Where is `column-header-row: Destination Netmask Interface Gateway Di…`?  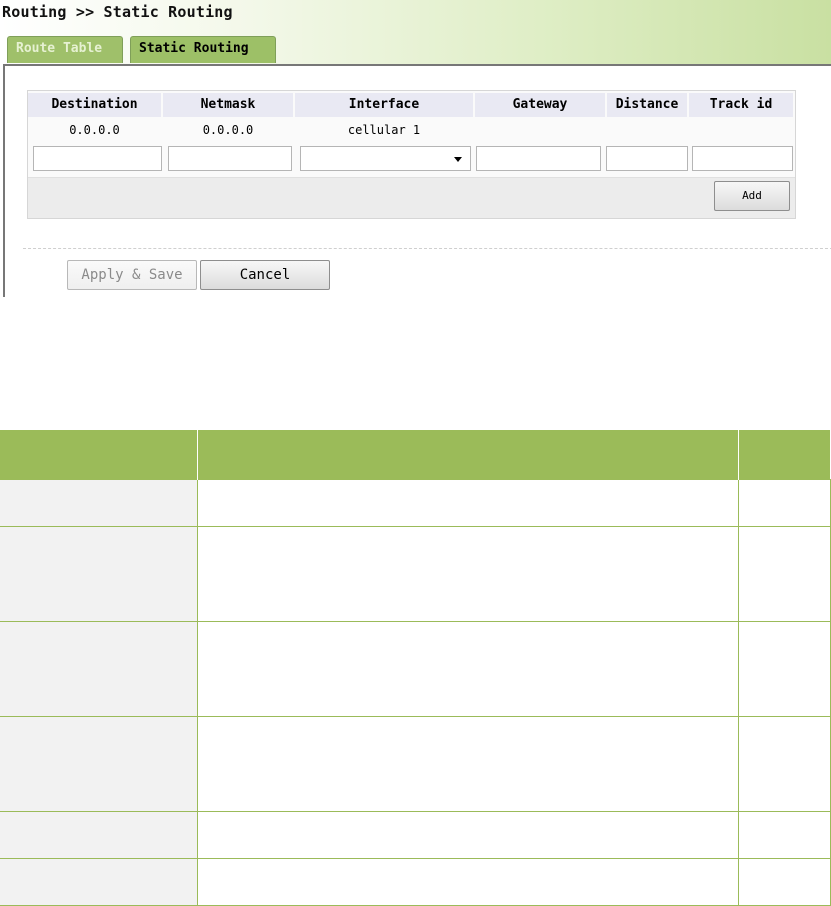 column-header-row: Destination Netmask Interface Gateway Di… is located at coordinates (411, 105).